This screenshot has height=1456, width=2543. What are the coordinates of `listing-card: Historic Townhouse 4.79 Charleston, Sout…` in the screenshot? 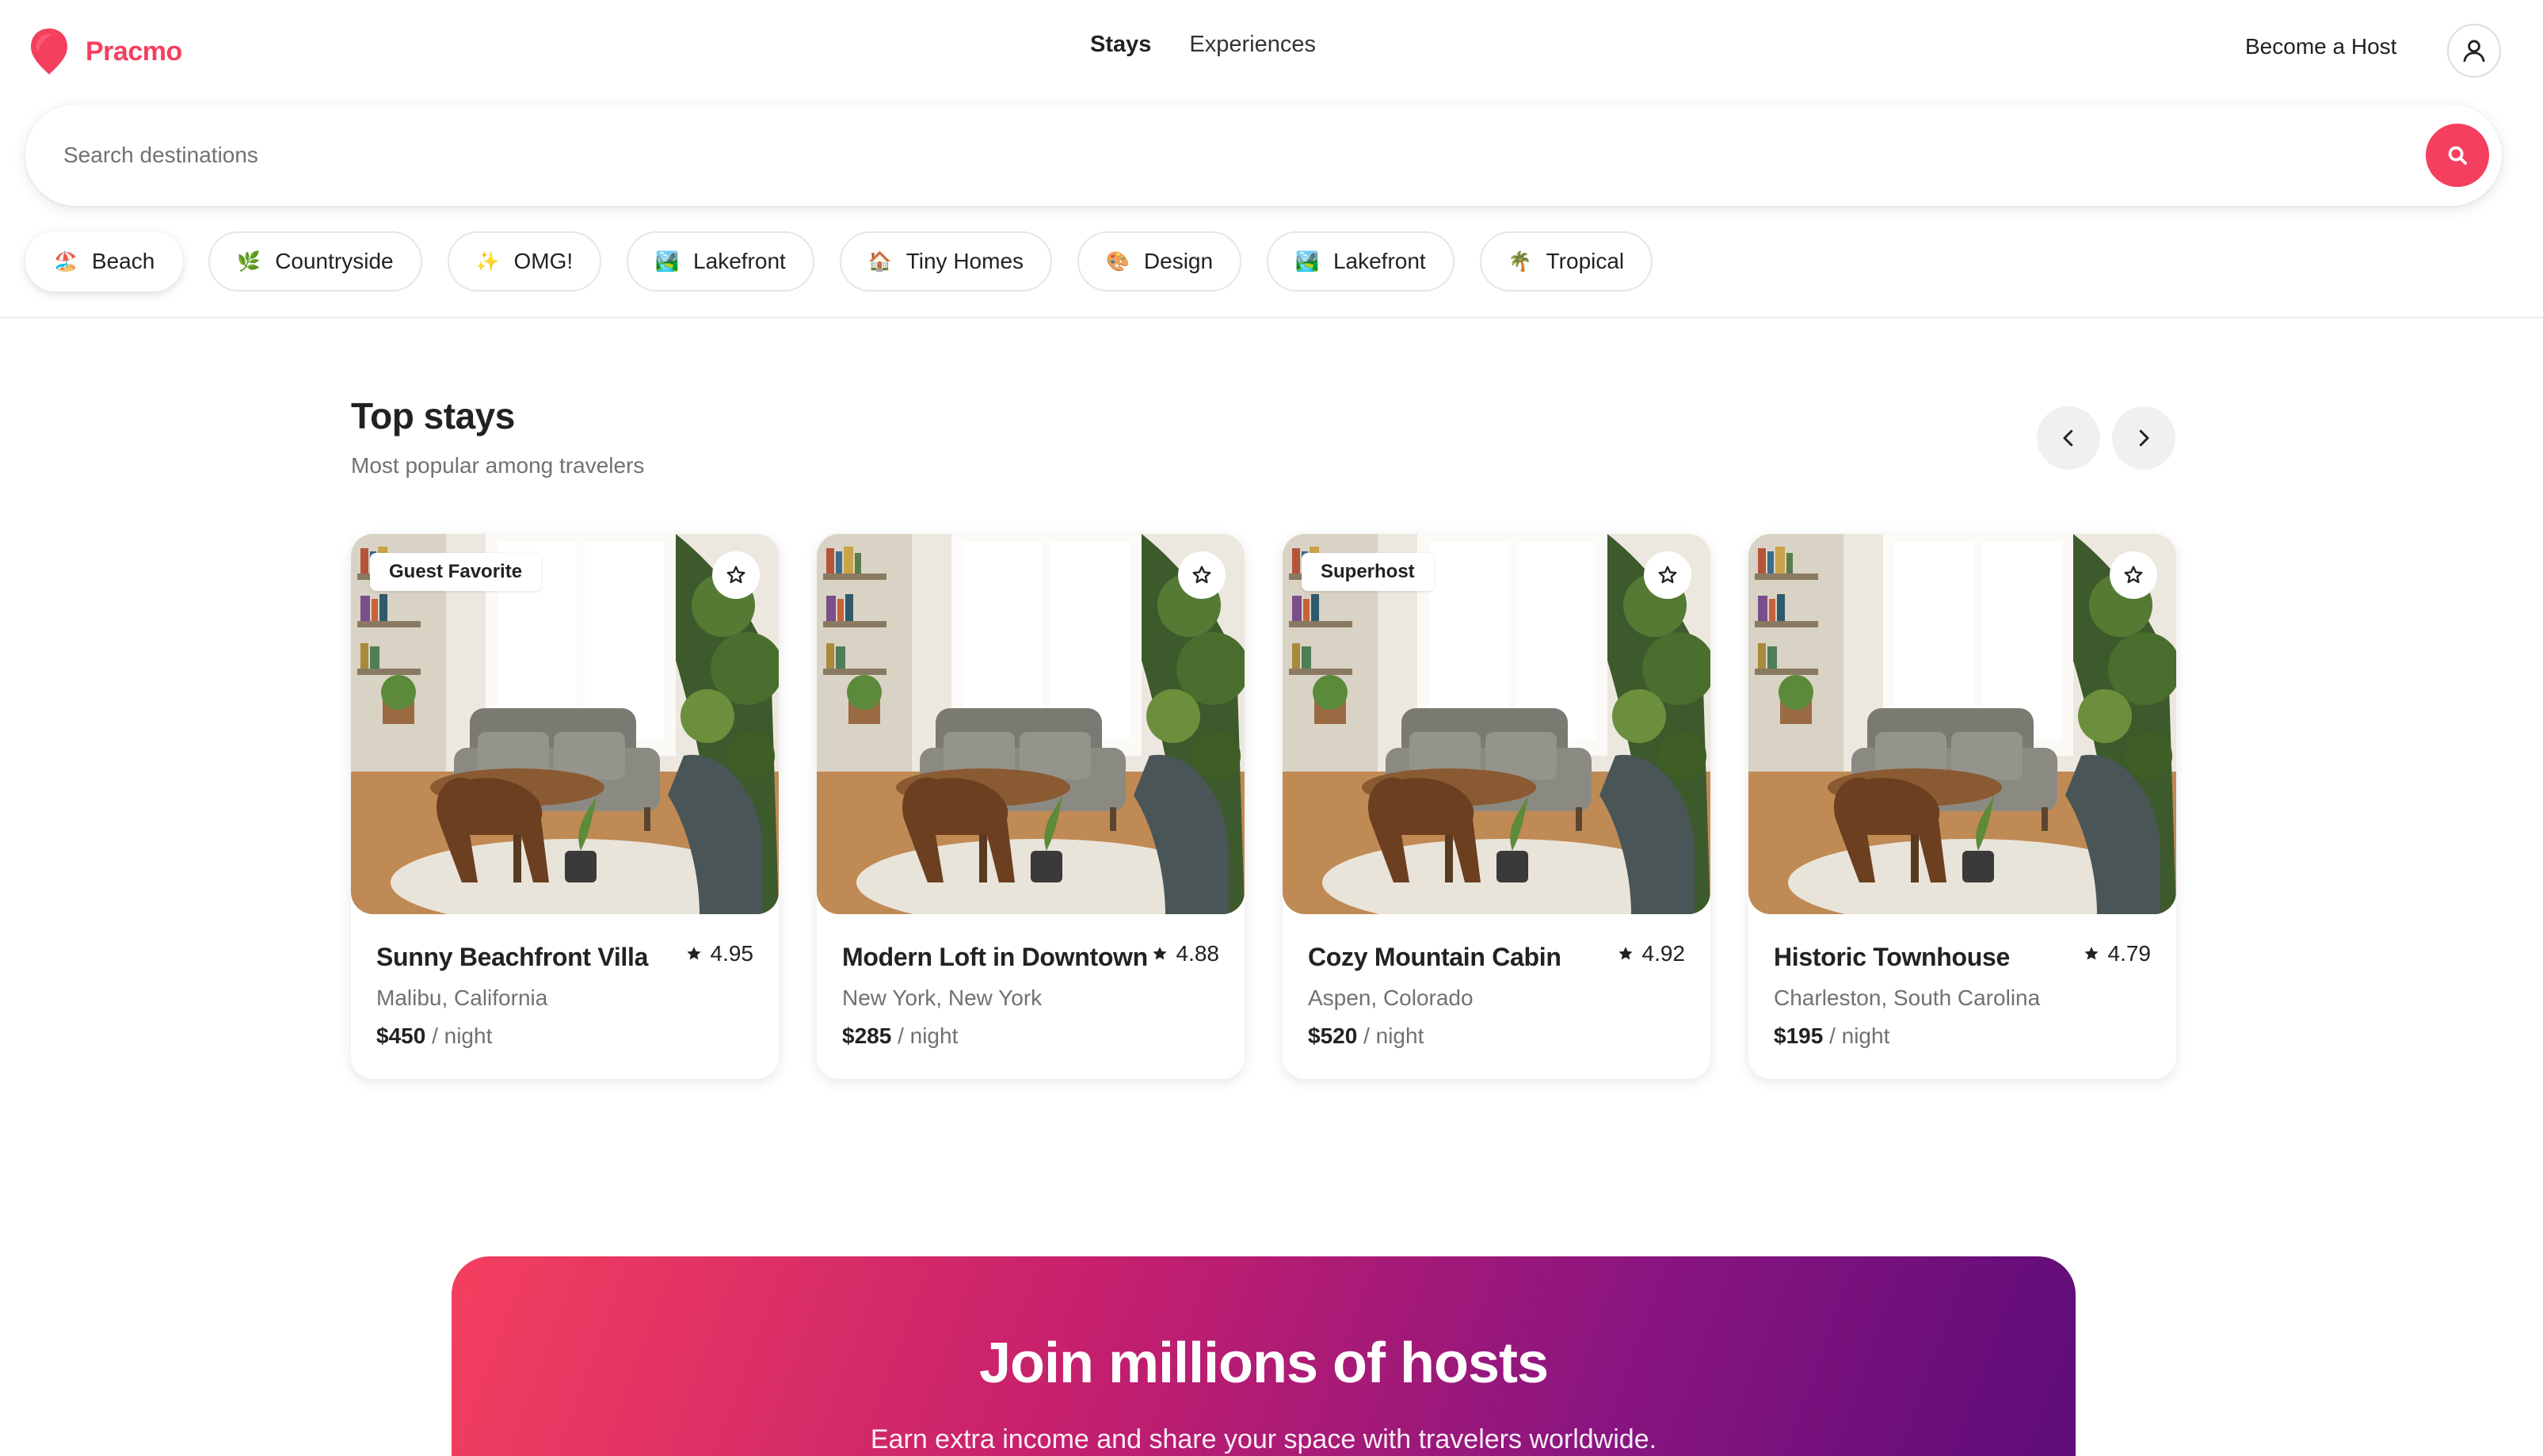 It's located at (1962, 806).